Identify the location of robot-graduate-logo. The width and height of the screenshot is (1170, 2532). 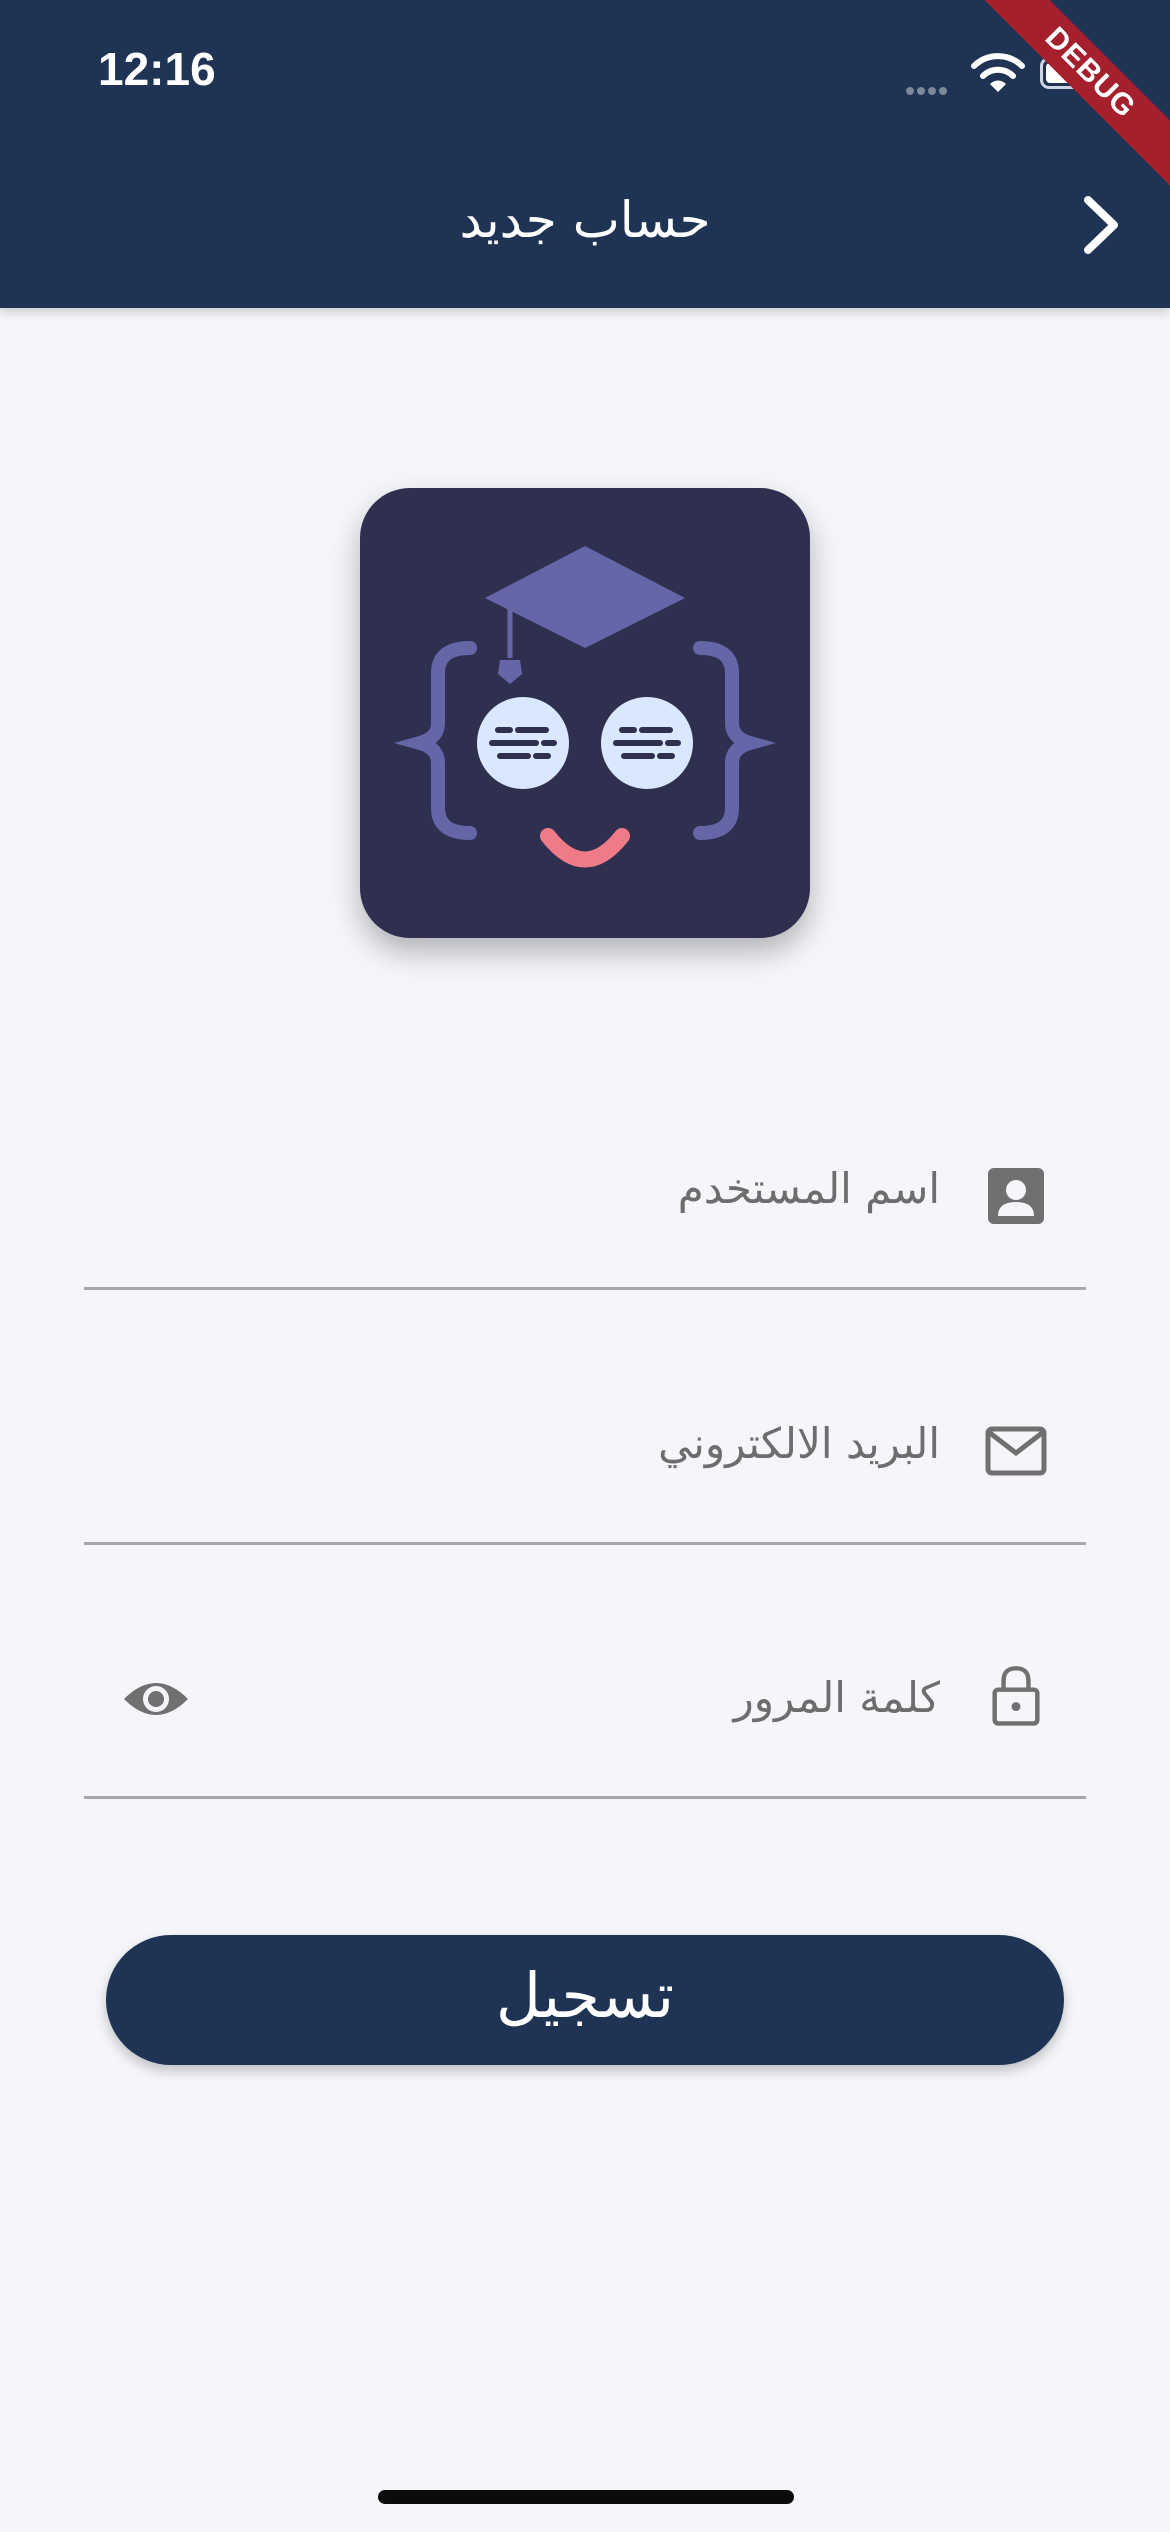
(585, 707).